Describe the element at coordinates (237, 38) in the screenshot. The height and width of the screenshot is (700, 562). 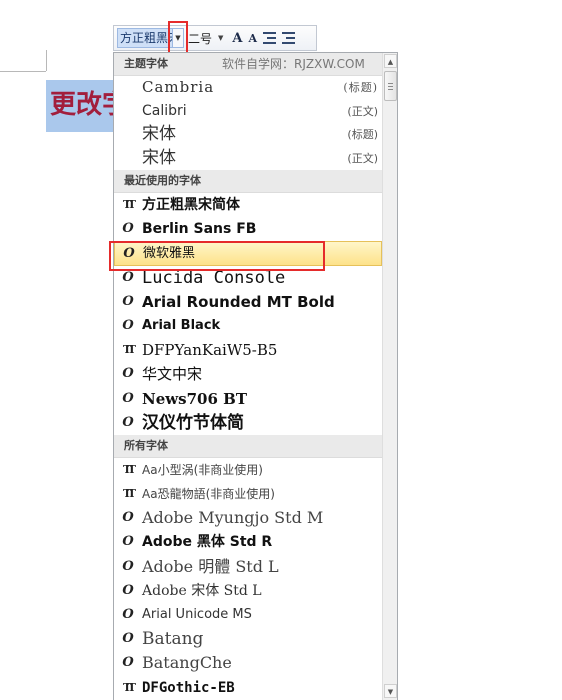
I see `grow-font-button: A` at that location.